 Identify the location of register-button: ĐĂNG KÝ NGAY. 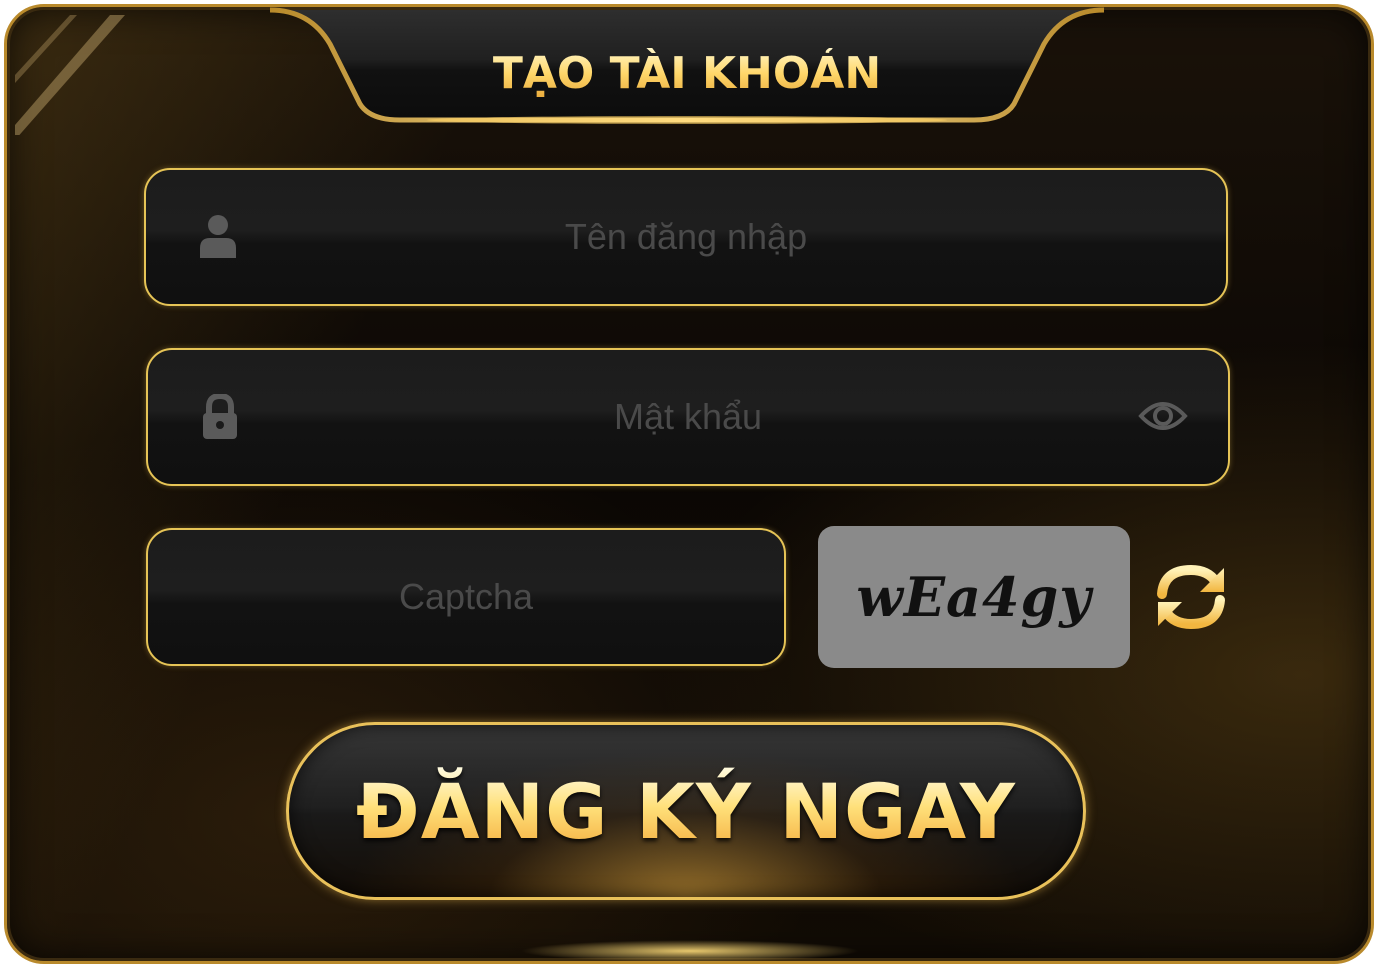
(686, 811).